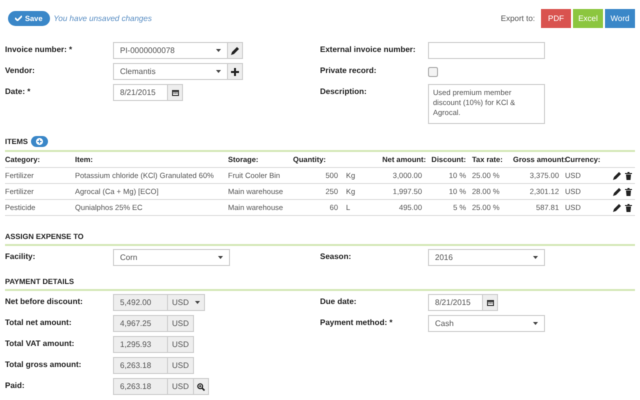 The image size is (640, 400). What do you see at coordinates (517, 18) in the screenshot?
I see `export-label: Export to:` at bounding box center [517, 18].